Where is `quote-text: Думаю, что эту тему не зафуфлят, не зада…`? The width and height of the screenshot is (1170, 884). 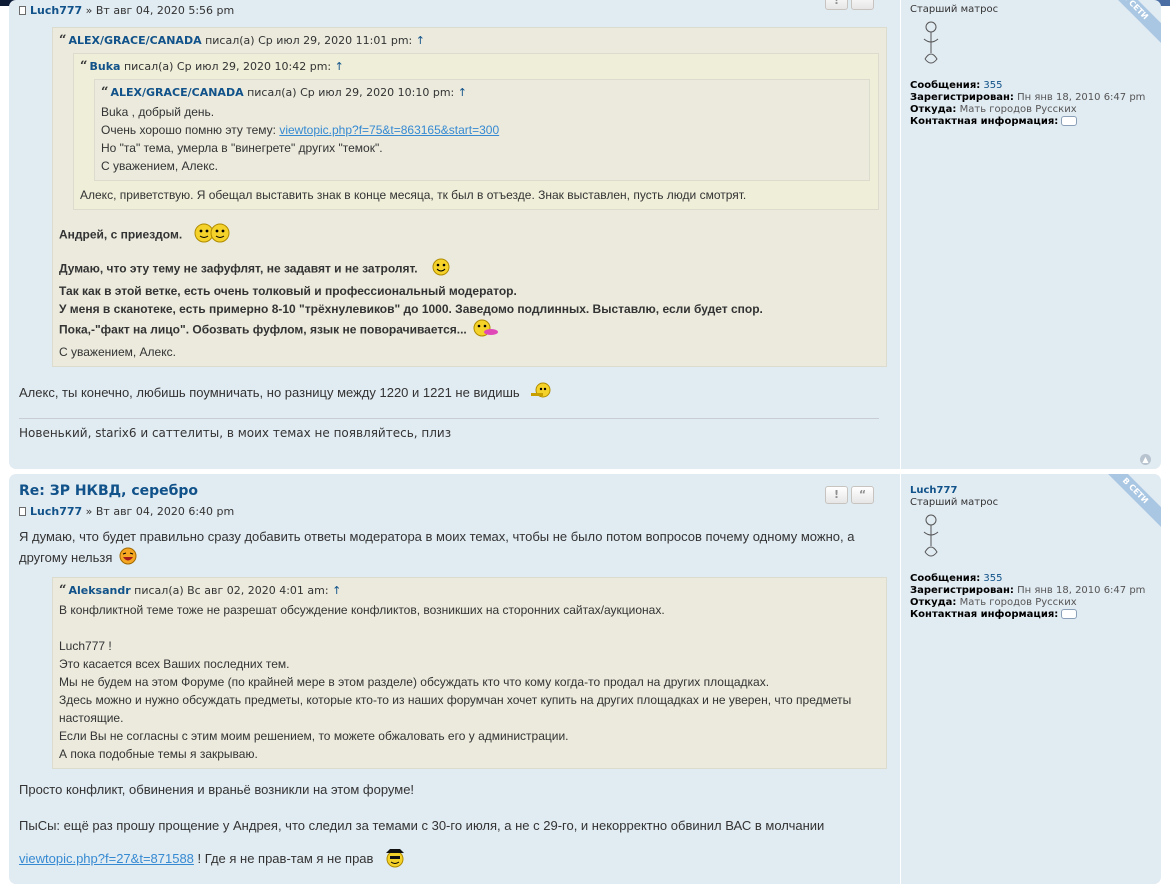 quote-text: Думаю, что эту тему не зафуфлят, не зада… is located at coordinates (469, 269).